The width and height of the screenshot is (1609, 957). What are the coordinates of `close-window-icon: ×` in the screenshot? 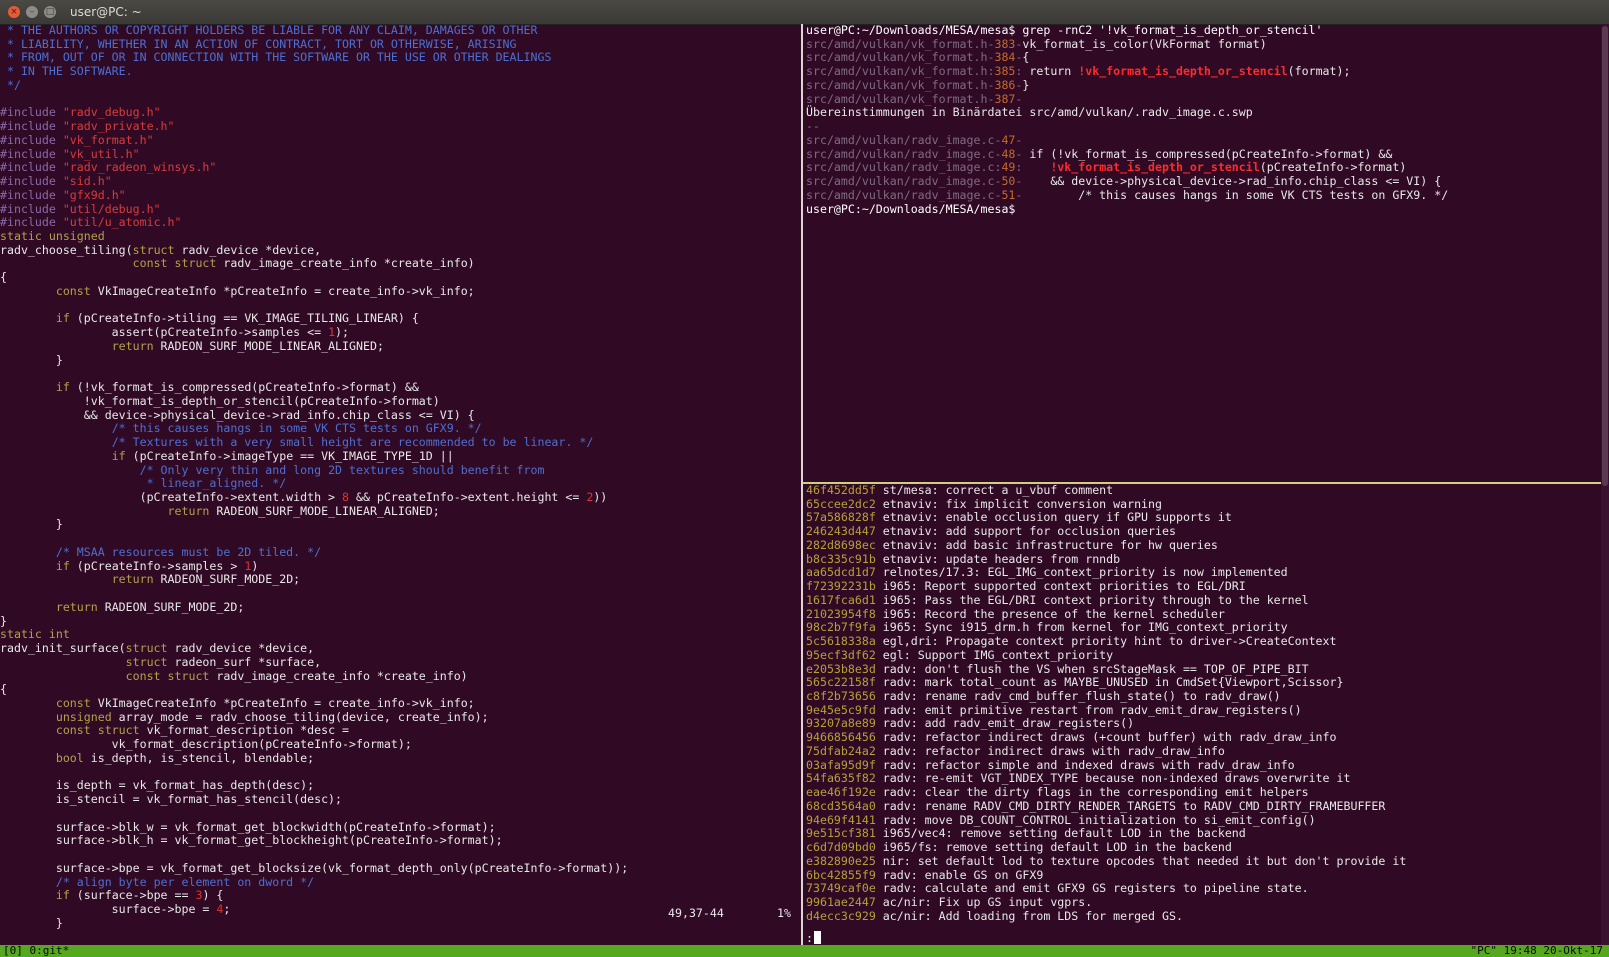 It's located at (14, 12).